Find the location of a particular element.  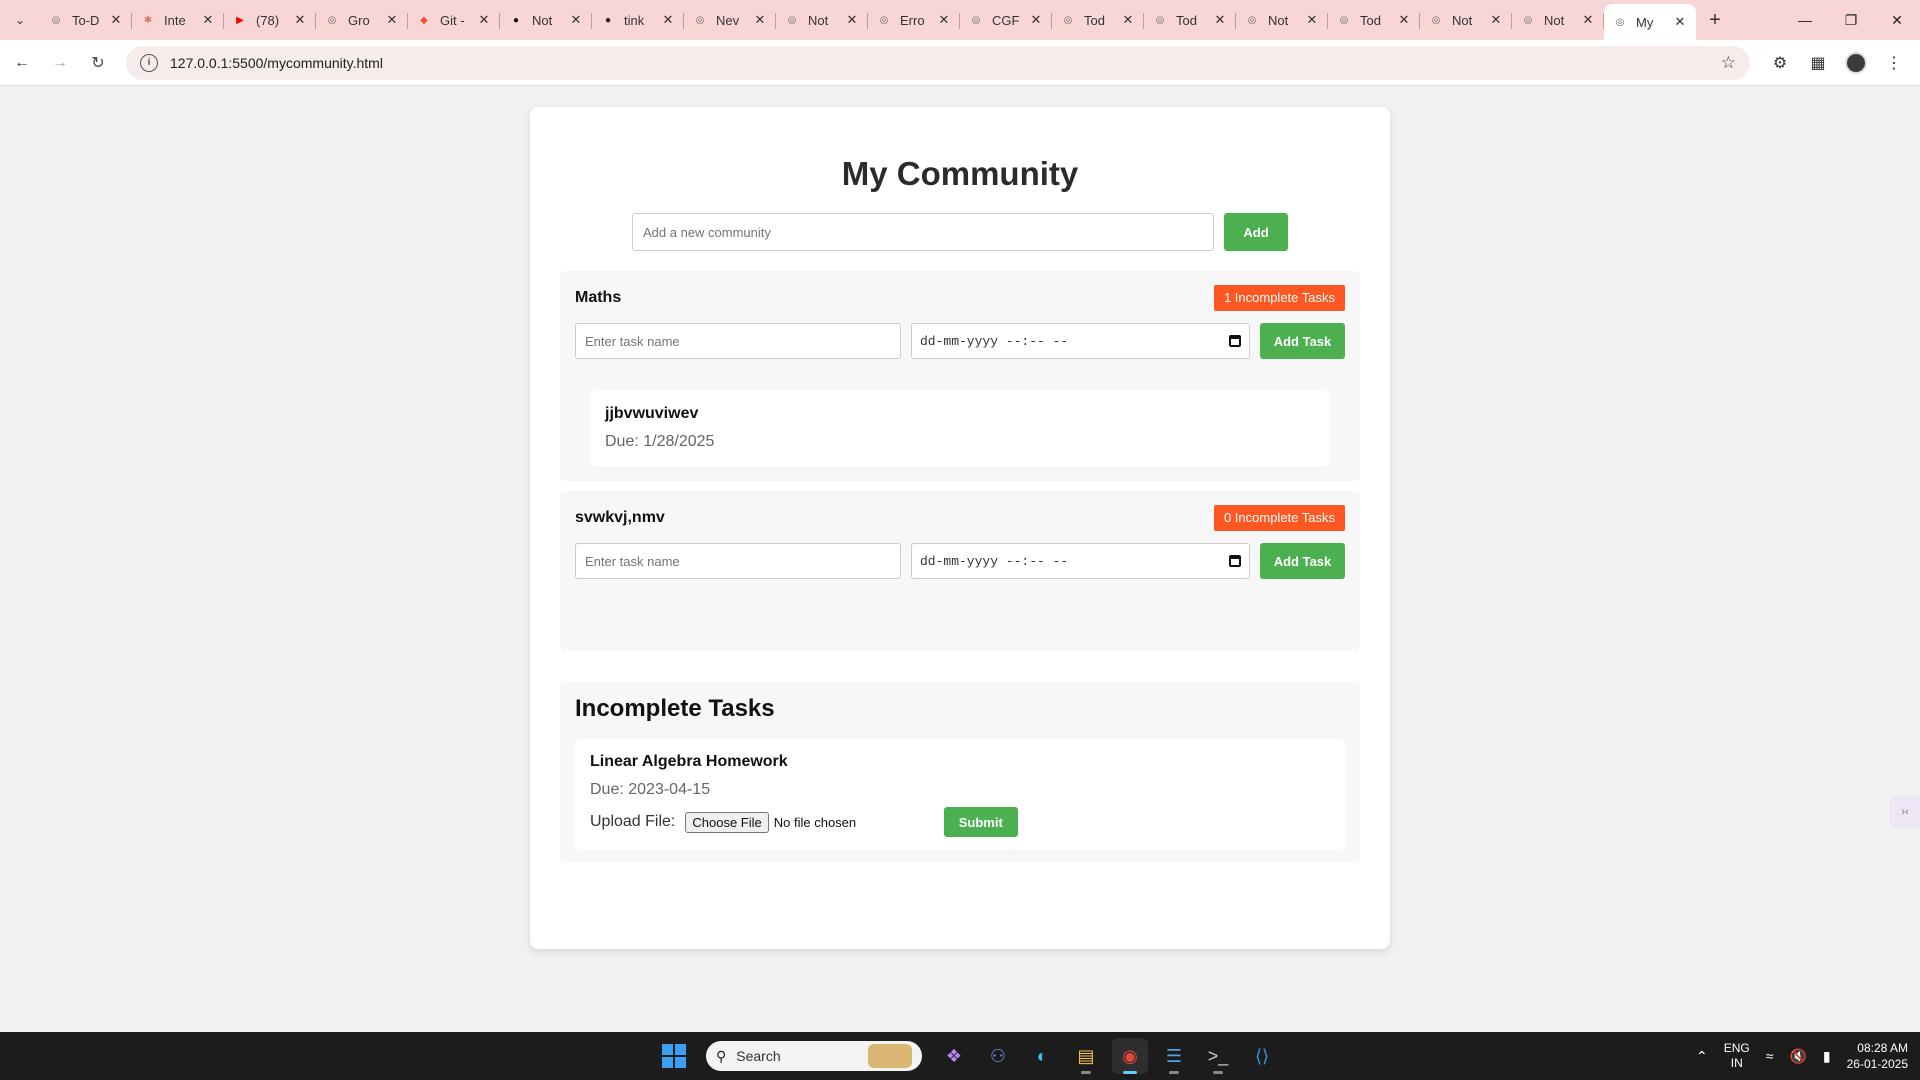

task-list: jjbvwuviwev Due: 1/28/2025 is located at coordinates (960, 429).